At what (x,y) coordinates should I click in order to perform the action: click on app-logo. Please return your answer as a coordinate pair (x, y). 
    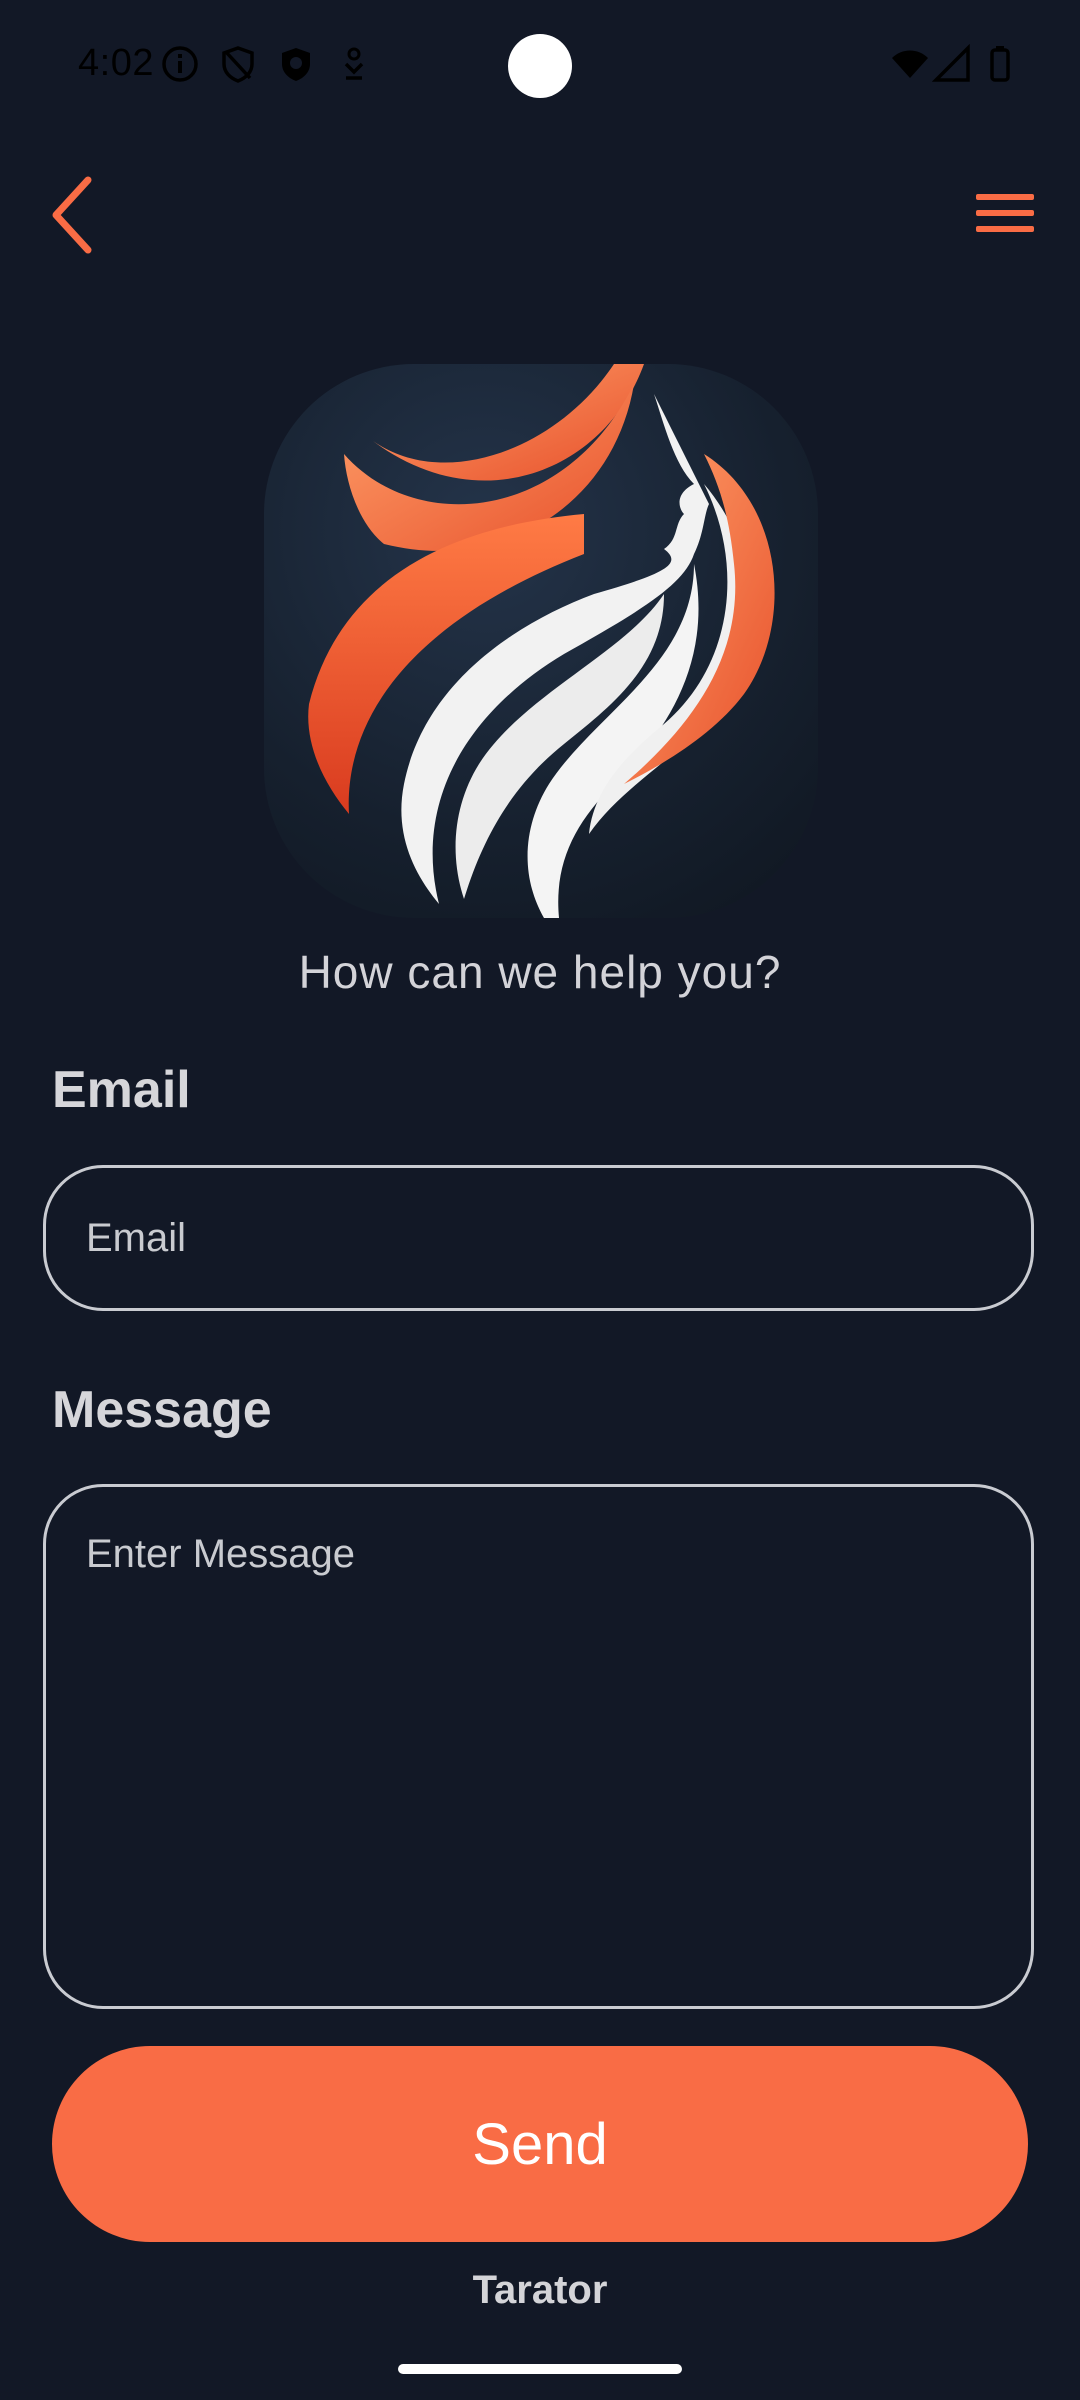
    Looking at the image, I should click on (541, 641).